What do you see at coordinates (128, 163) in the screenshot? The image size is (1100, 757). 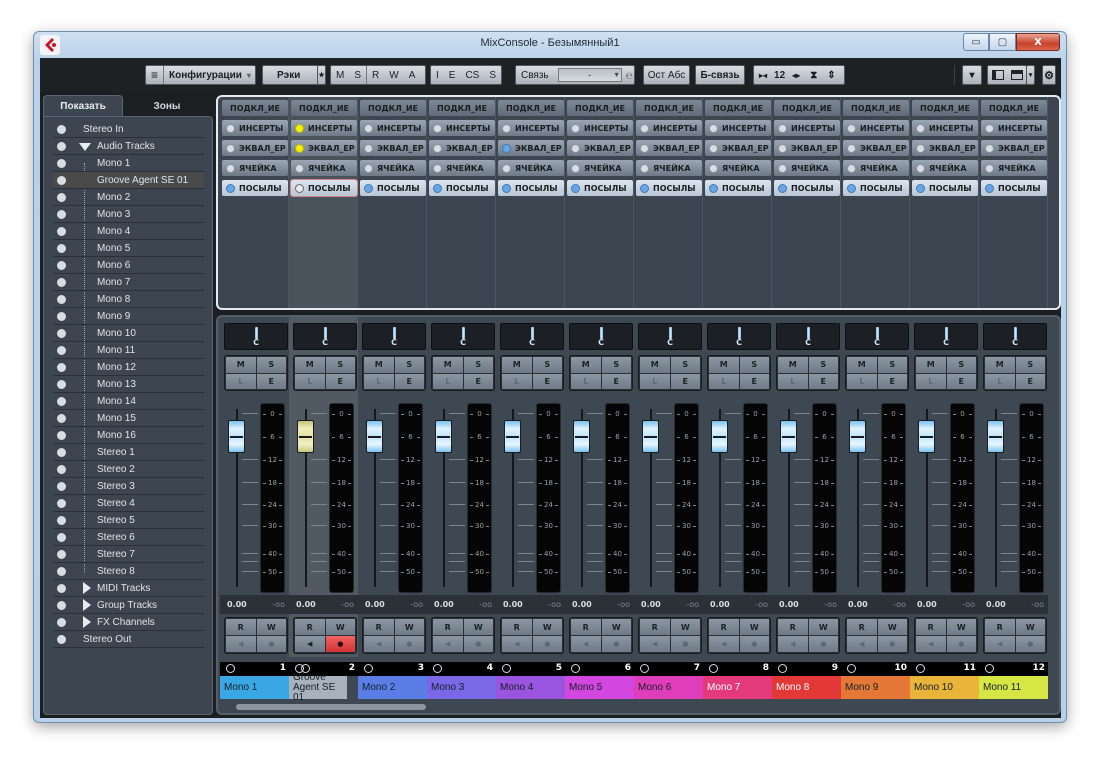 I see `tree-item: Mono 1` at bounding box center [128, 163].